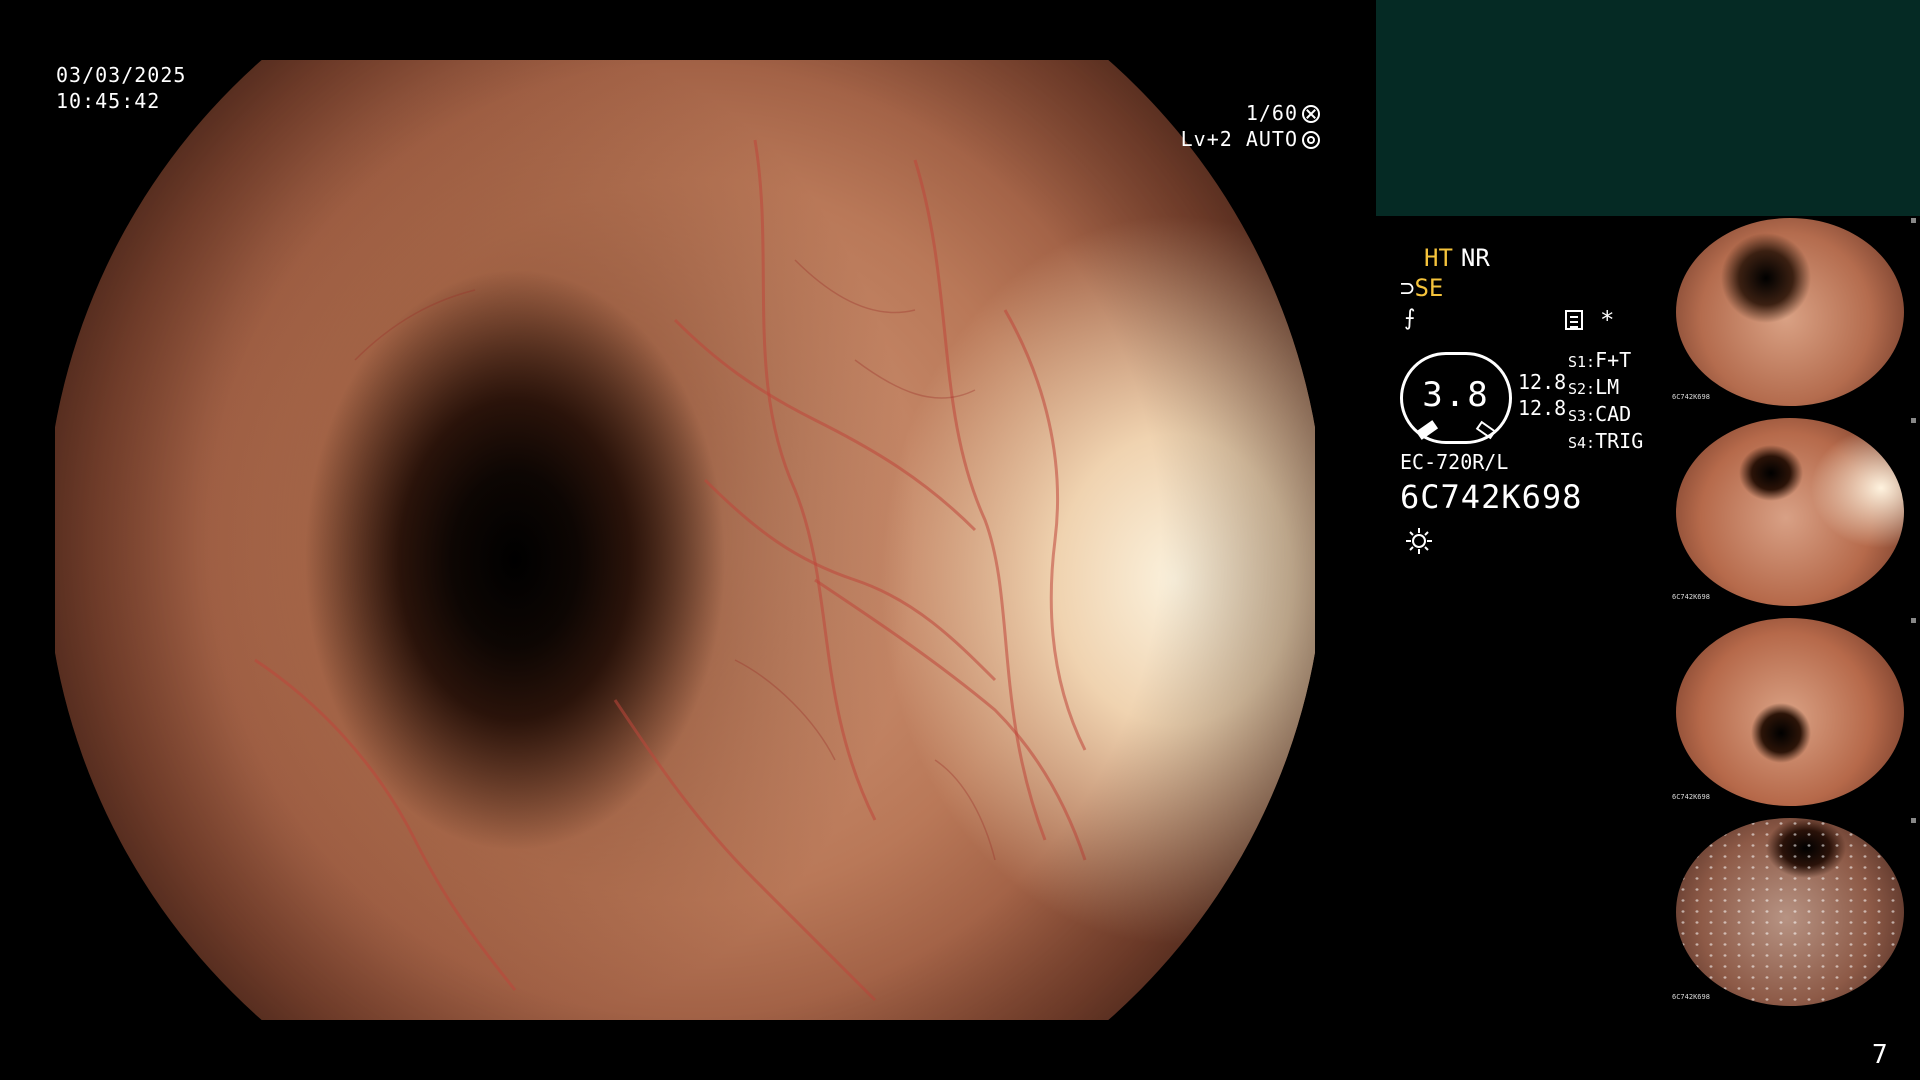 The image size is (1920, 1080). What do you see at coordinates (1410, 318) in the screenshot?
I see `contrast-icon: ⨍` at bounding box center [1410, 318].